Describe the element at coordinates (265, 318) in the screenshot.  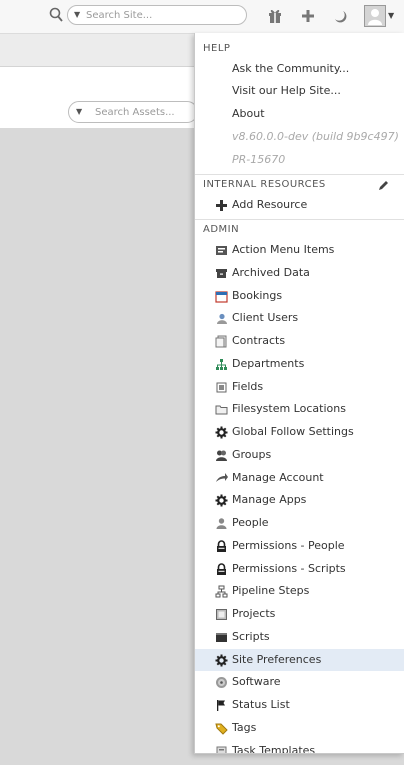
I see `admin-item-label: Client Users` at that location.